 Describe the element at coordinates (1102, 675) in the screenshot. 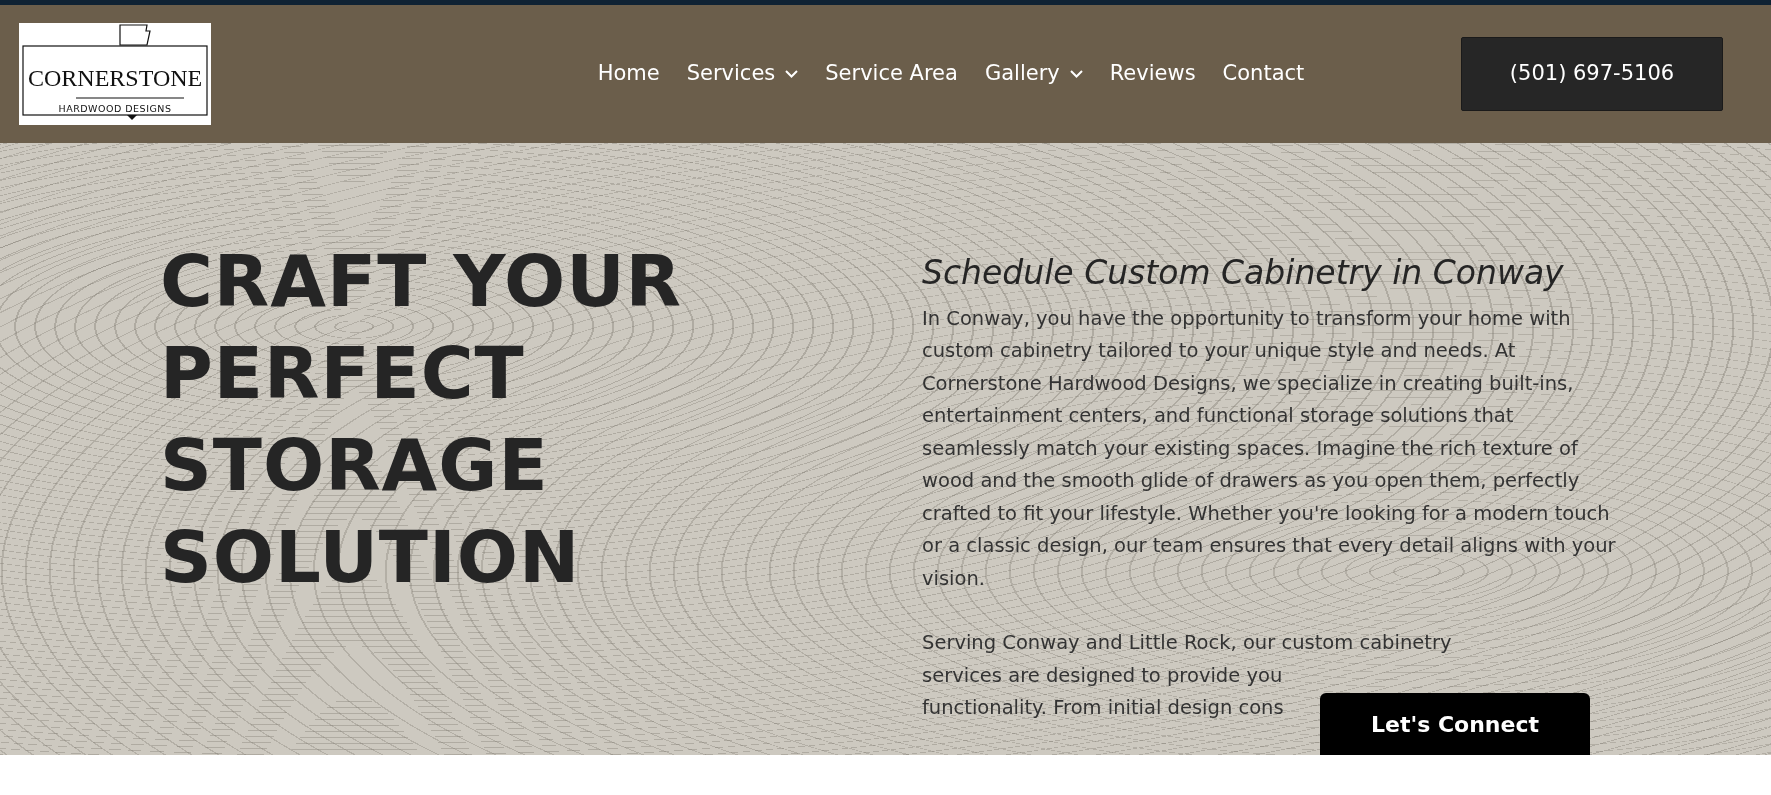

I see `paragraph-line: services are designed to provide you` at that location.